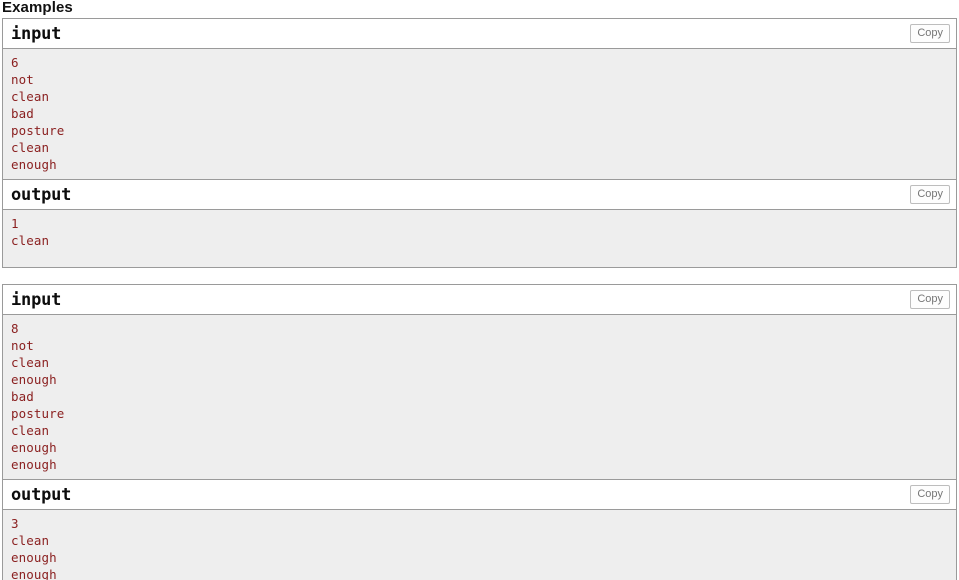 Image resolution: width=959 pixels, height=580 pixels. I want to click on page-title: Examples, so click(37, 8).